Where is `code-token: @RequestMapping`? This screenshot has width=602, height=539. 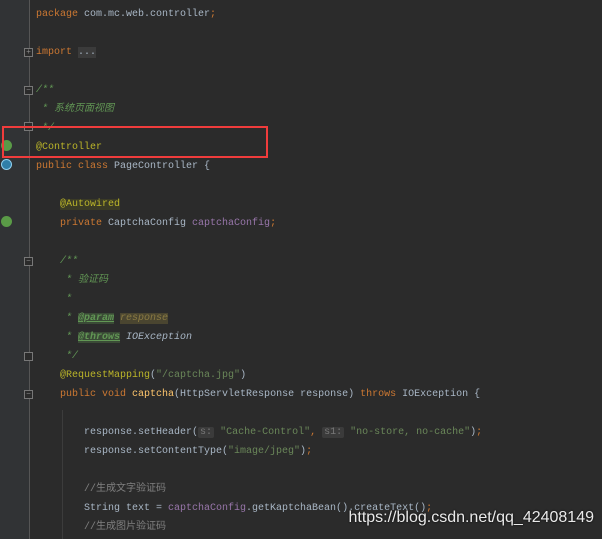
code-token: @RequestMapping is located at coordinates (105, 375).